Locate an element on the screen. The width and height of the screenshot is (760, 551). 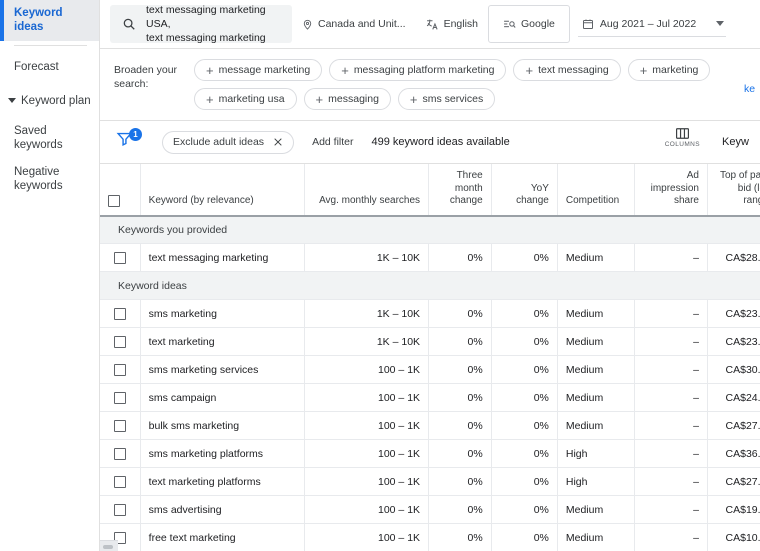
select-all-checkbox is located at coordinates (114, 200).